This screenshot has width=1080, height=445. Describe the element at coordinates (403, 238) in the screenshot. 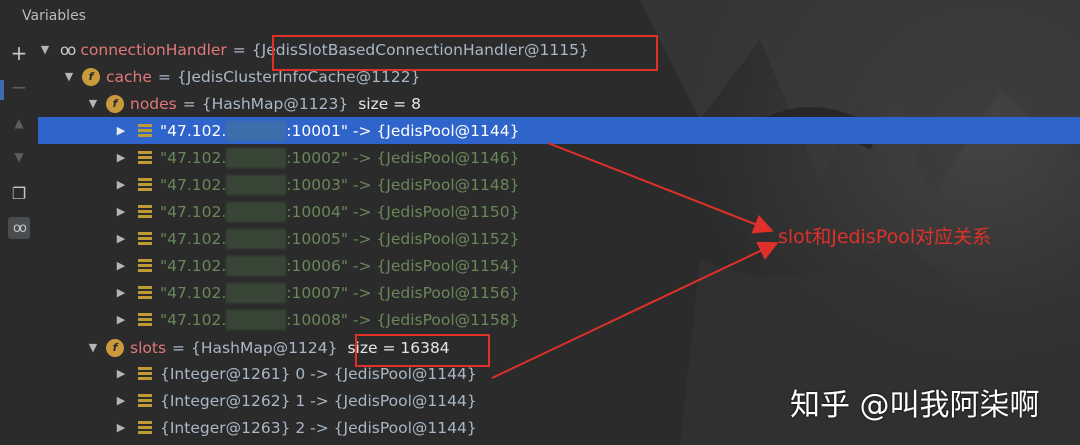

I see `entry-key-suffix: :10005" -> {JedisPool@1152}` at that location.